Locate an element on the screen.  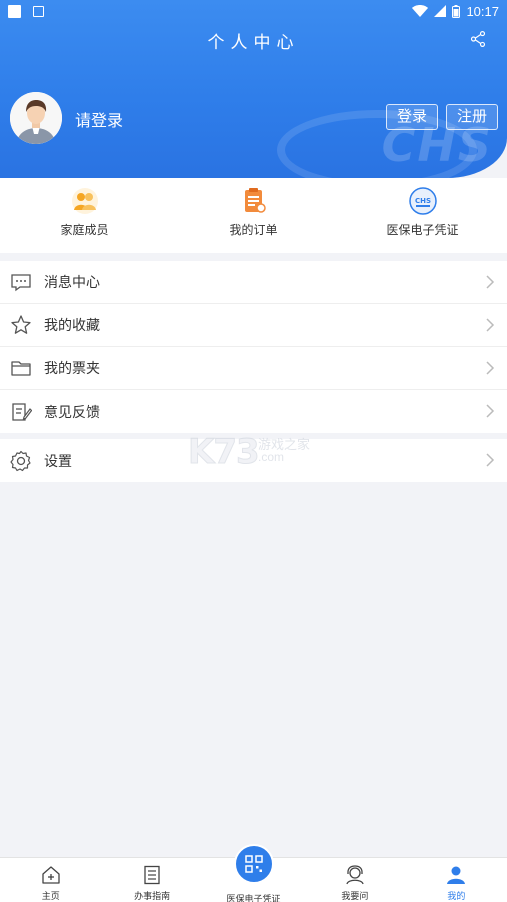
avatar is located at coordinates (36, 118).